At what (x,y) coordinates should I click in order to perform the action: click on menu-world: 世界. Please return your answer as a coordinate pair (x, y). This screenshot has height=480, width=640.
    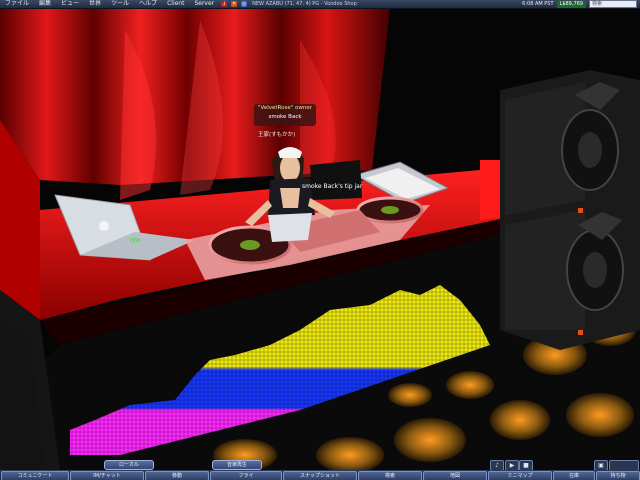
    Looking at the image, I should click on (95, 4).